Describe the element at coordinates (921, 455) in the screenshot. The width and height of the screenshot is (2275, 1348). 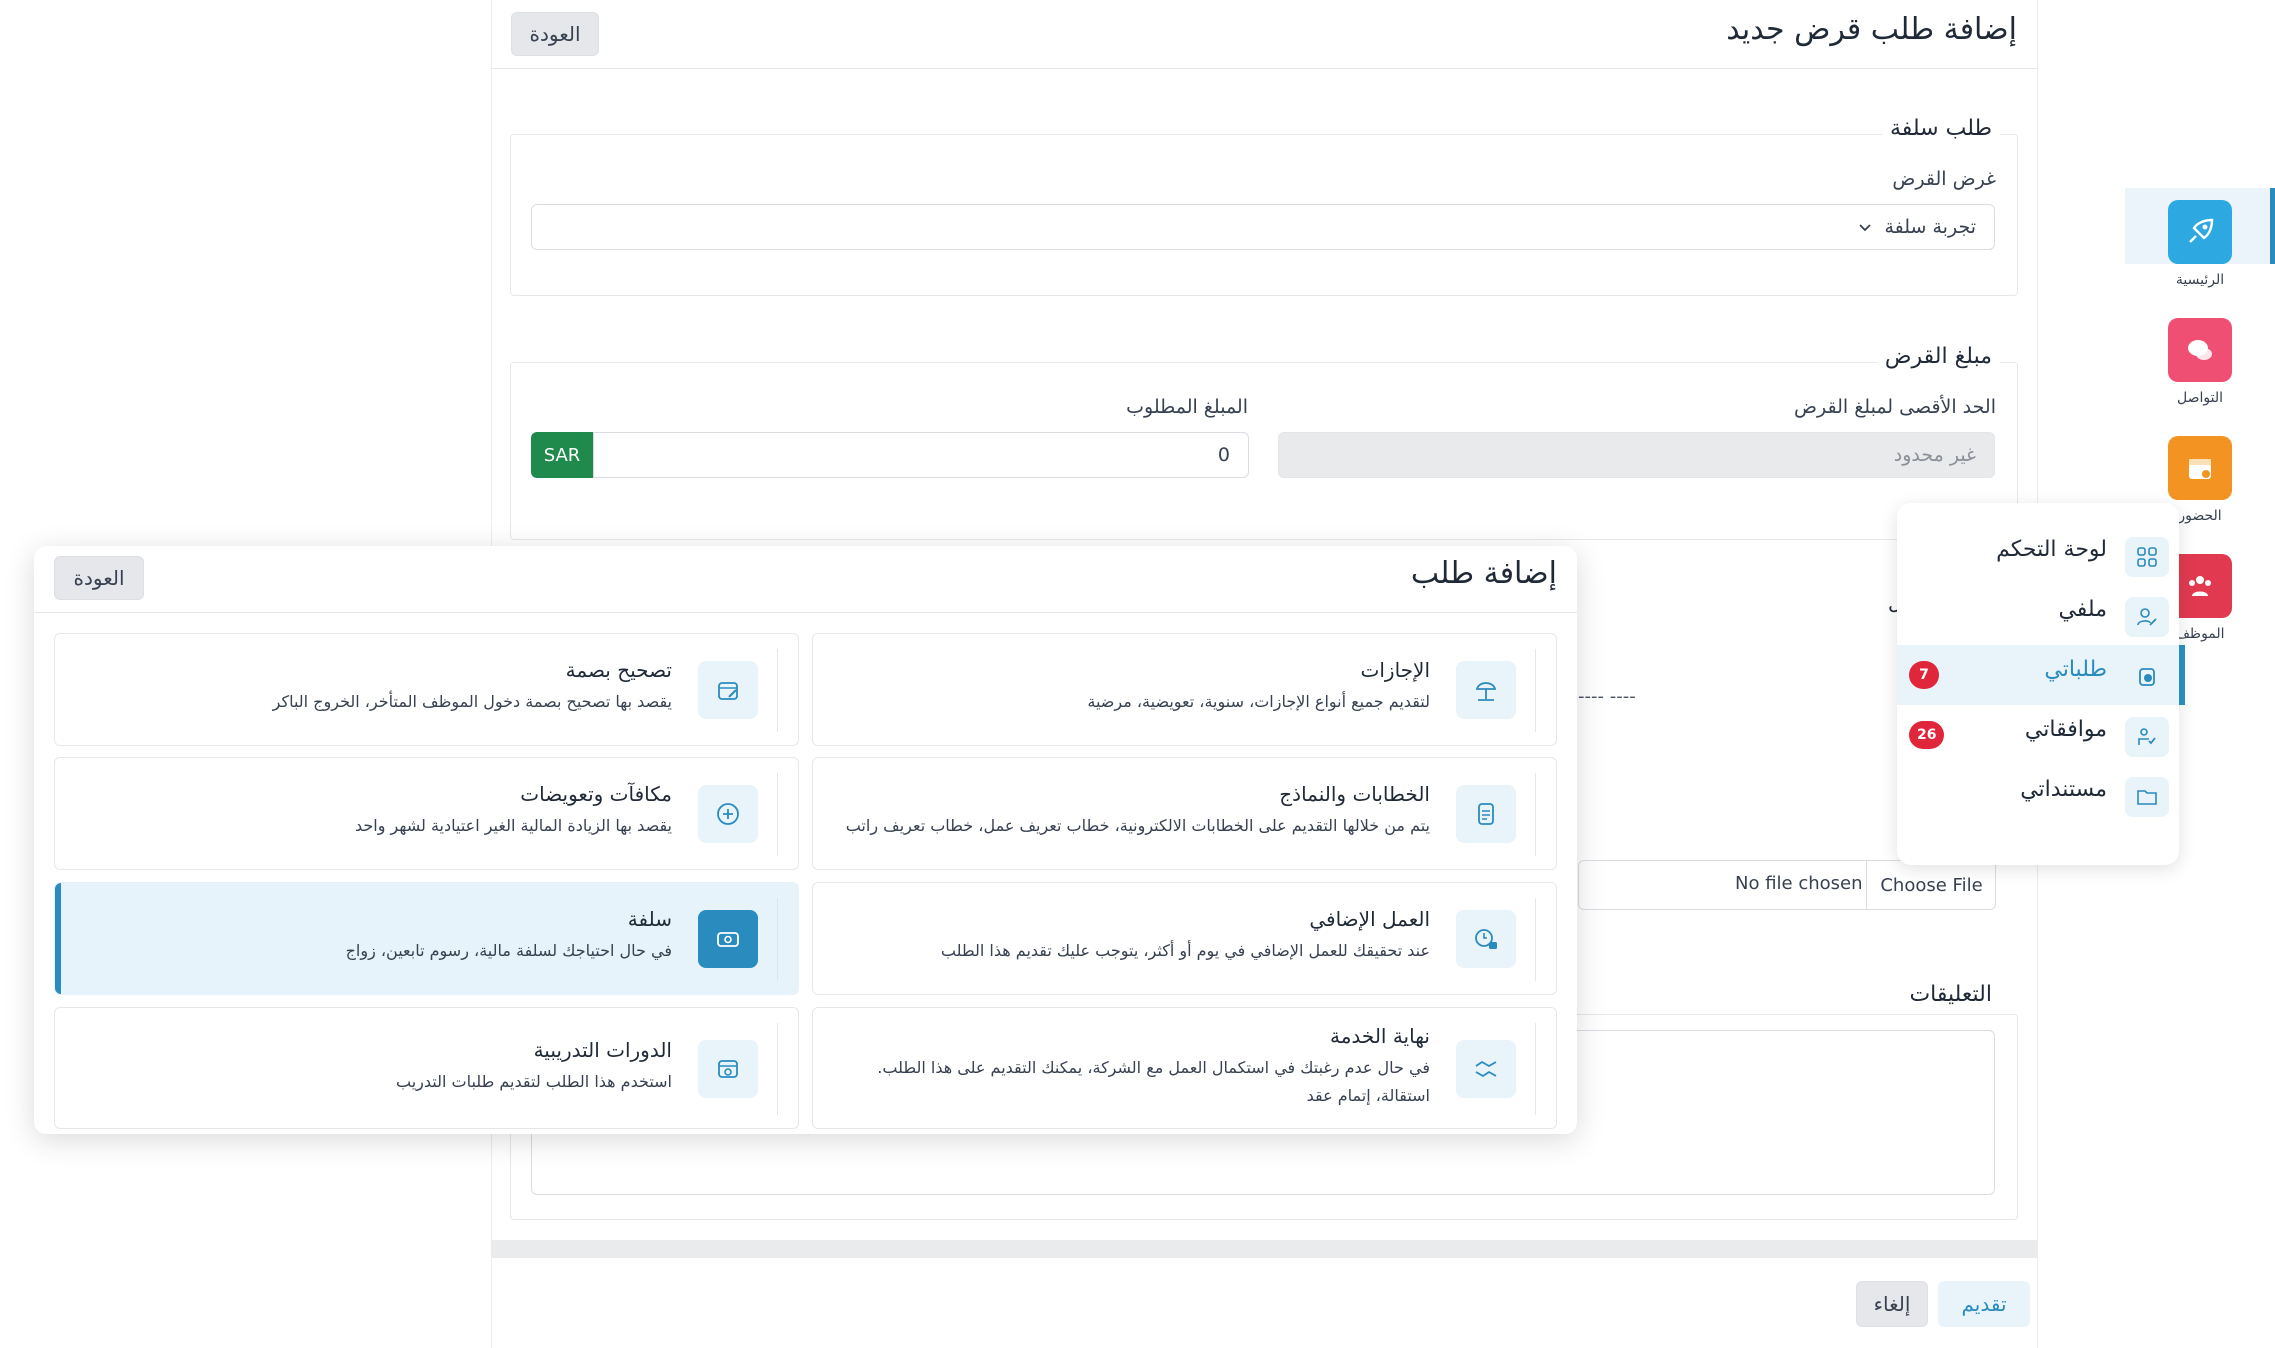
I see `requested-amount-input: 0` at that location.